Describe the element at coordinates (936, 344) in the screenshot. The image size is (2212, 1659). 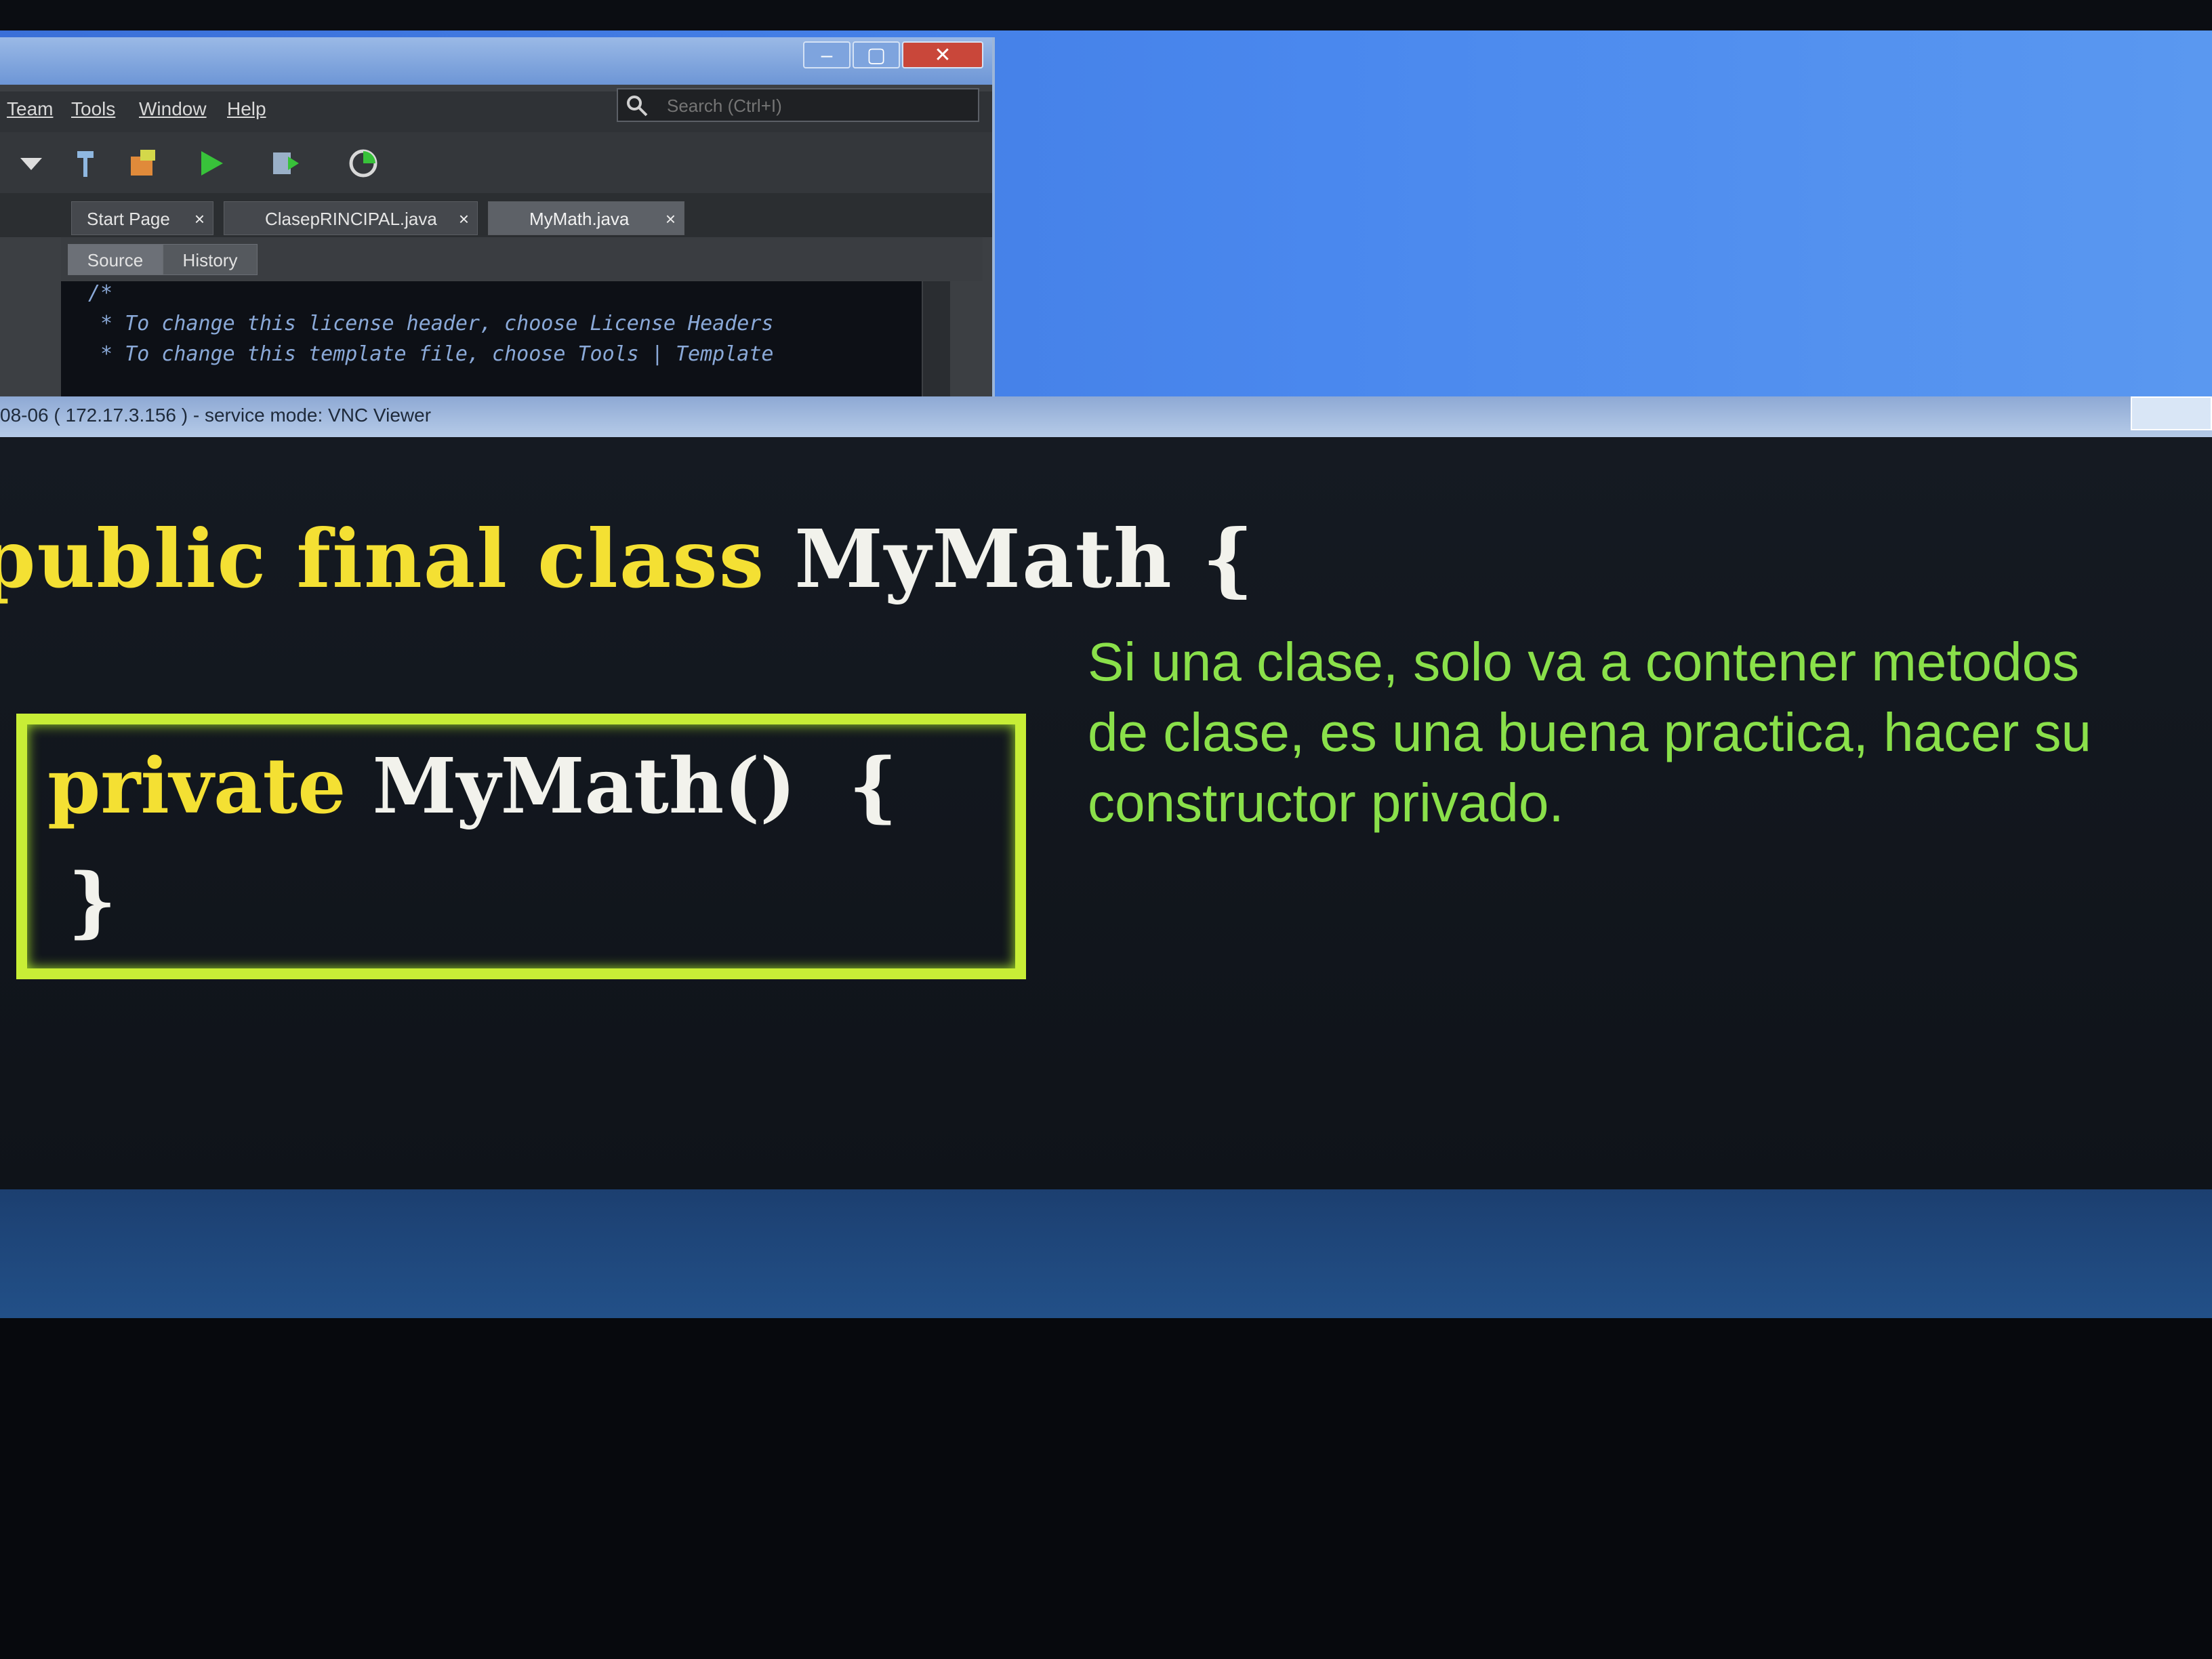
I see `editor-scrollbar` at that location.